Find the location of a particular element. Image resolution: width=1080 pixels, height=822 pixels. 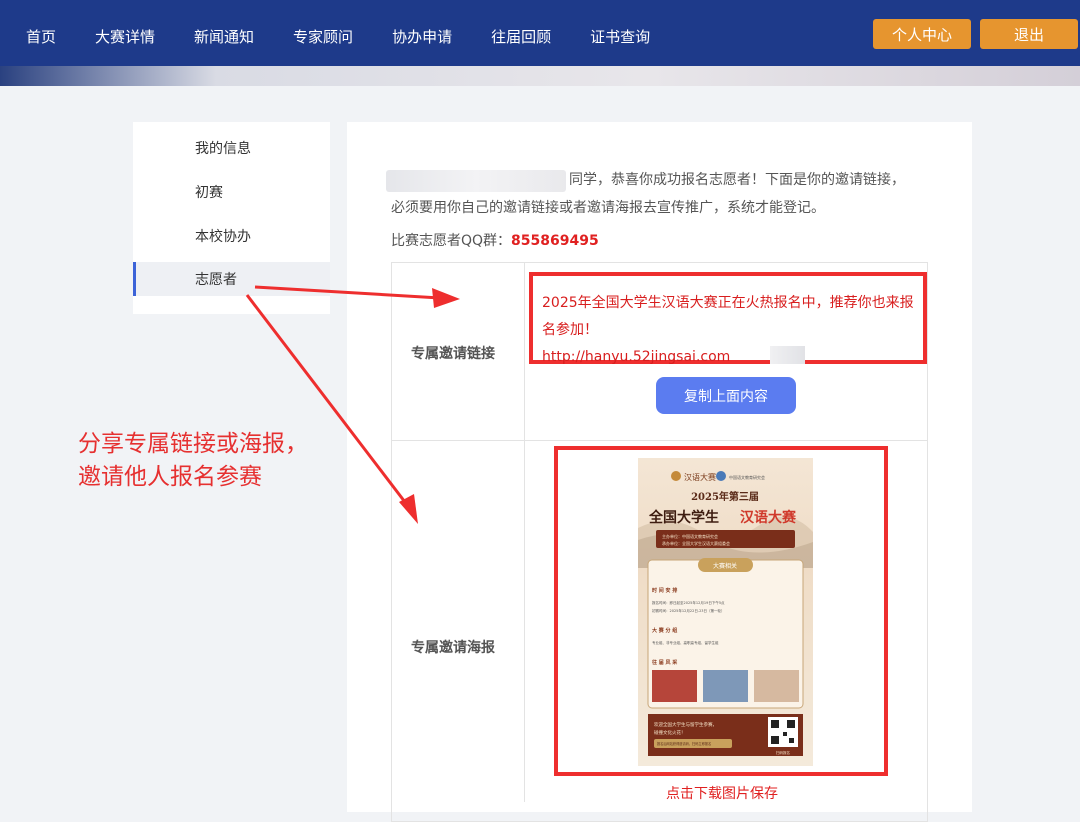

annotation-line-1: 分享专属链接或海报， is located at coordinates (193, 444).